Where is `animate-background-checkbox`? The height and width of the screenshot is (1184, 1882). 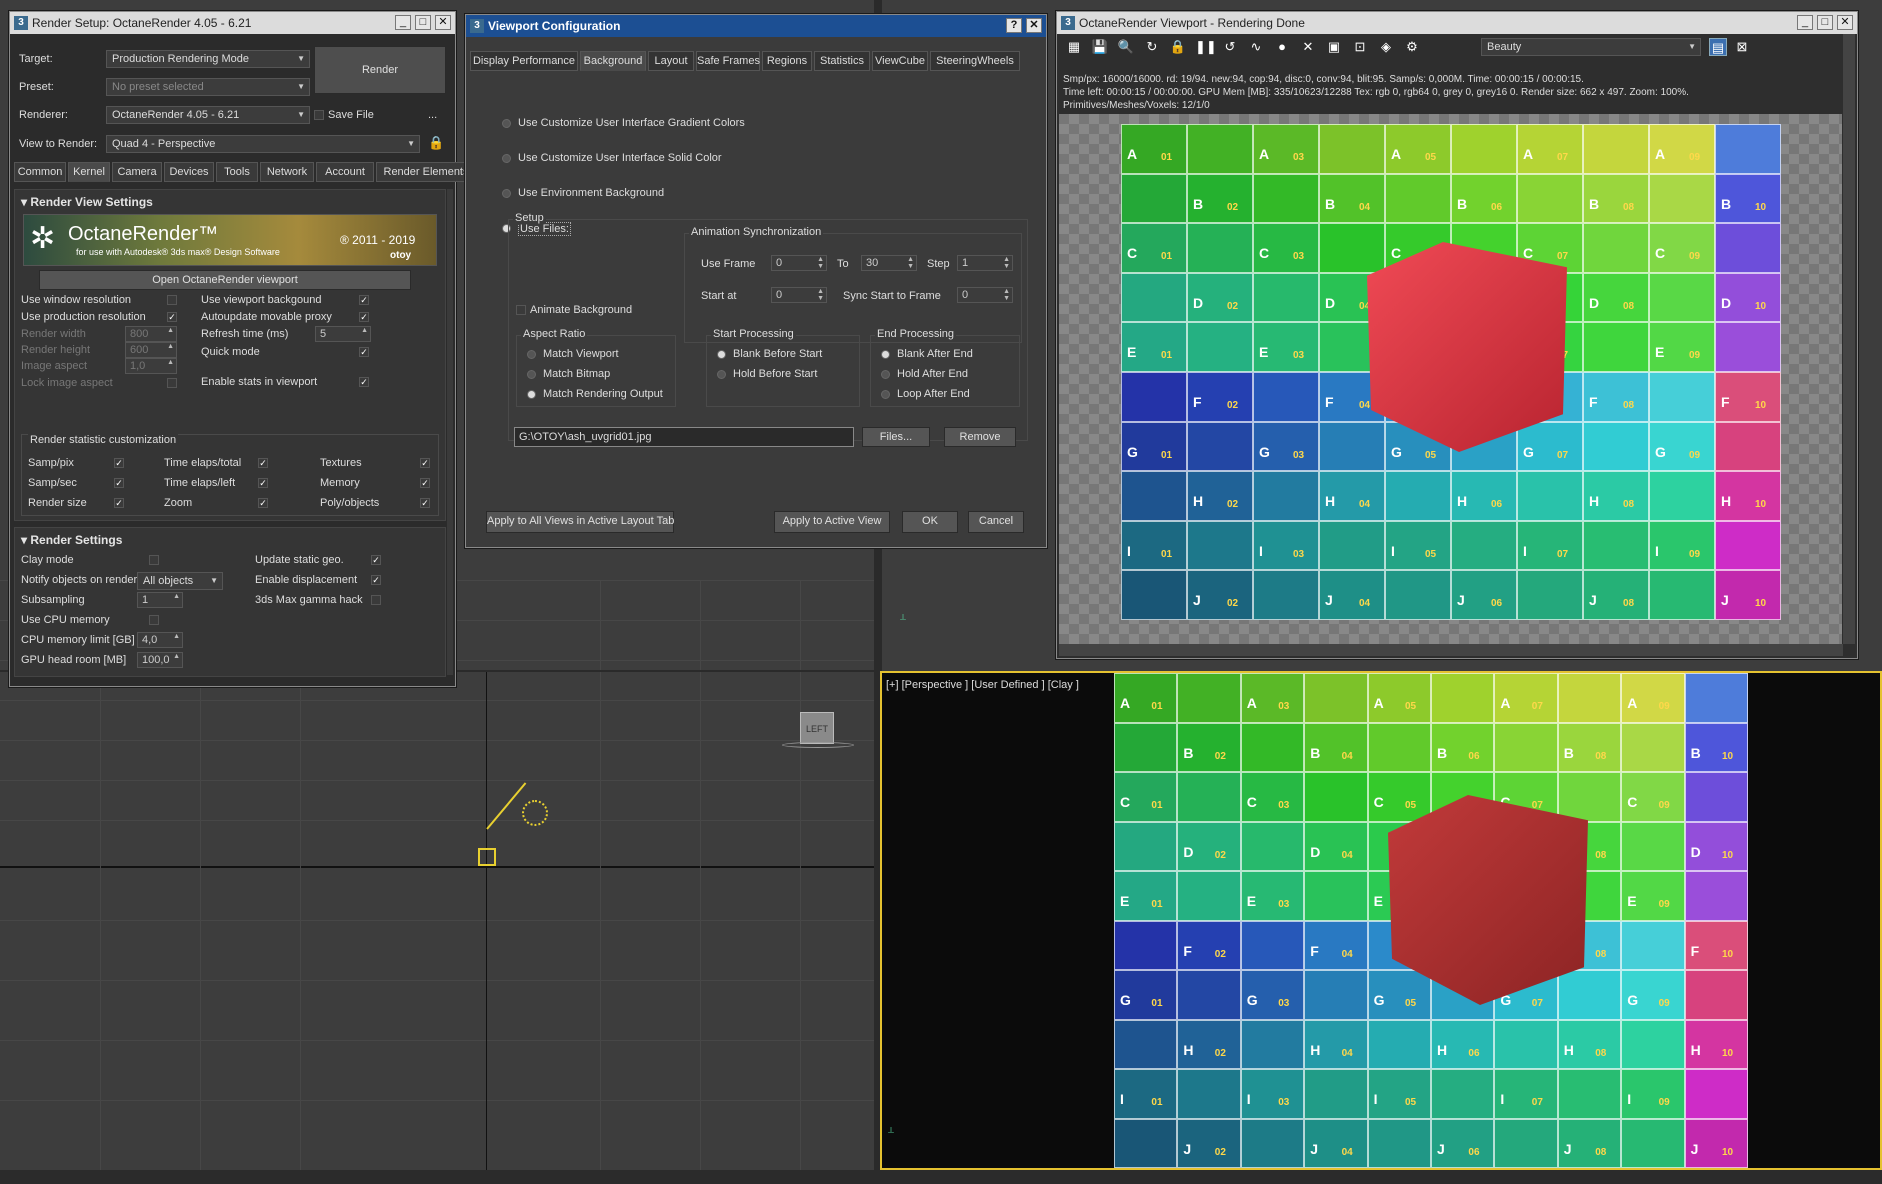 animate-background-checkbox is located at coordinates (521, 310).